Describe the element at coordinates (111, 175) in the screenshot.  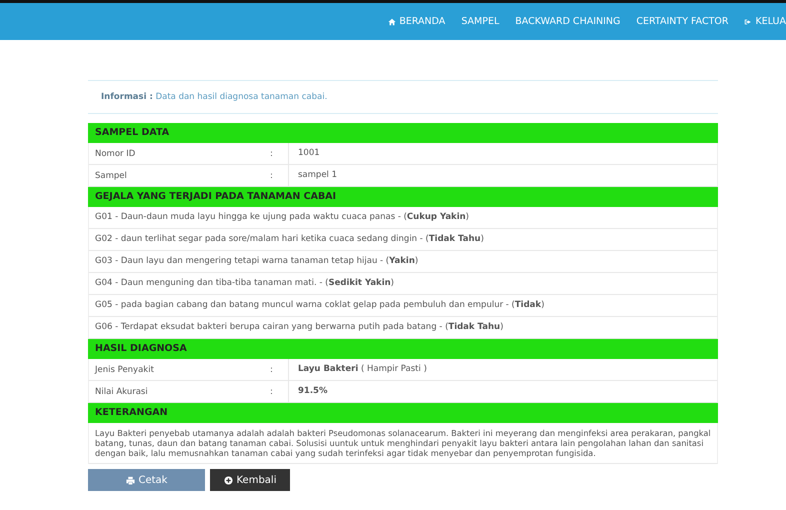
I see `table-cell-text: Sampel` at that location.